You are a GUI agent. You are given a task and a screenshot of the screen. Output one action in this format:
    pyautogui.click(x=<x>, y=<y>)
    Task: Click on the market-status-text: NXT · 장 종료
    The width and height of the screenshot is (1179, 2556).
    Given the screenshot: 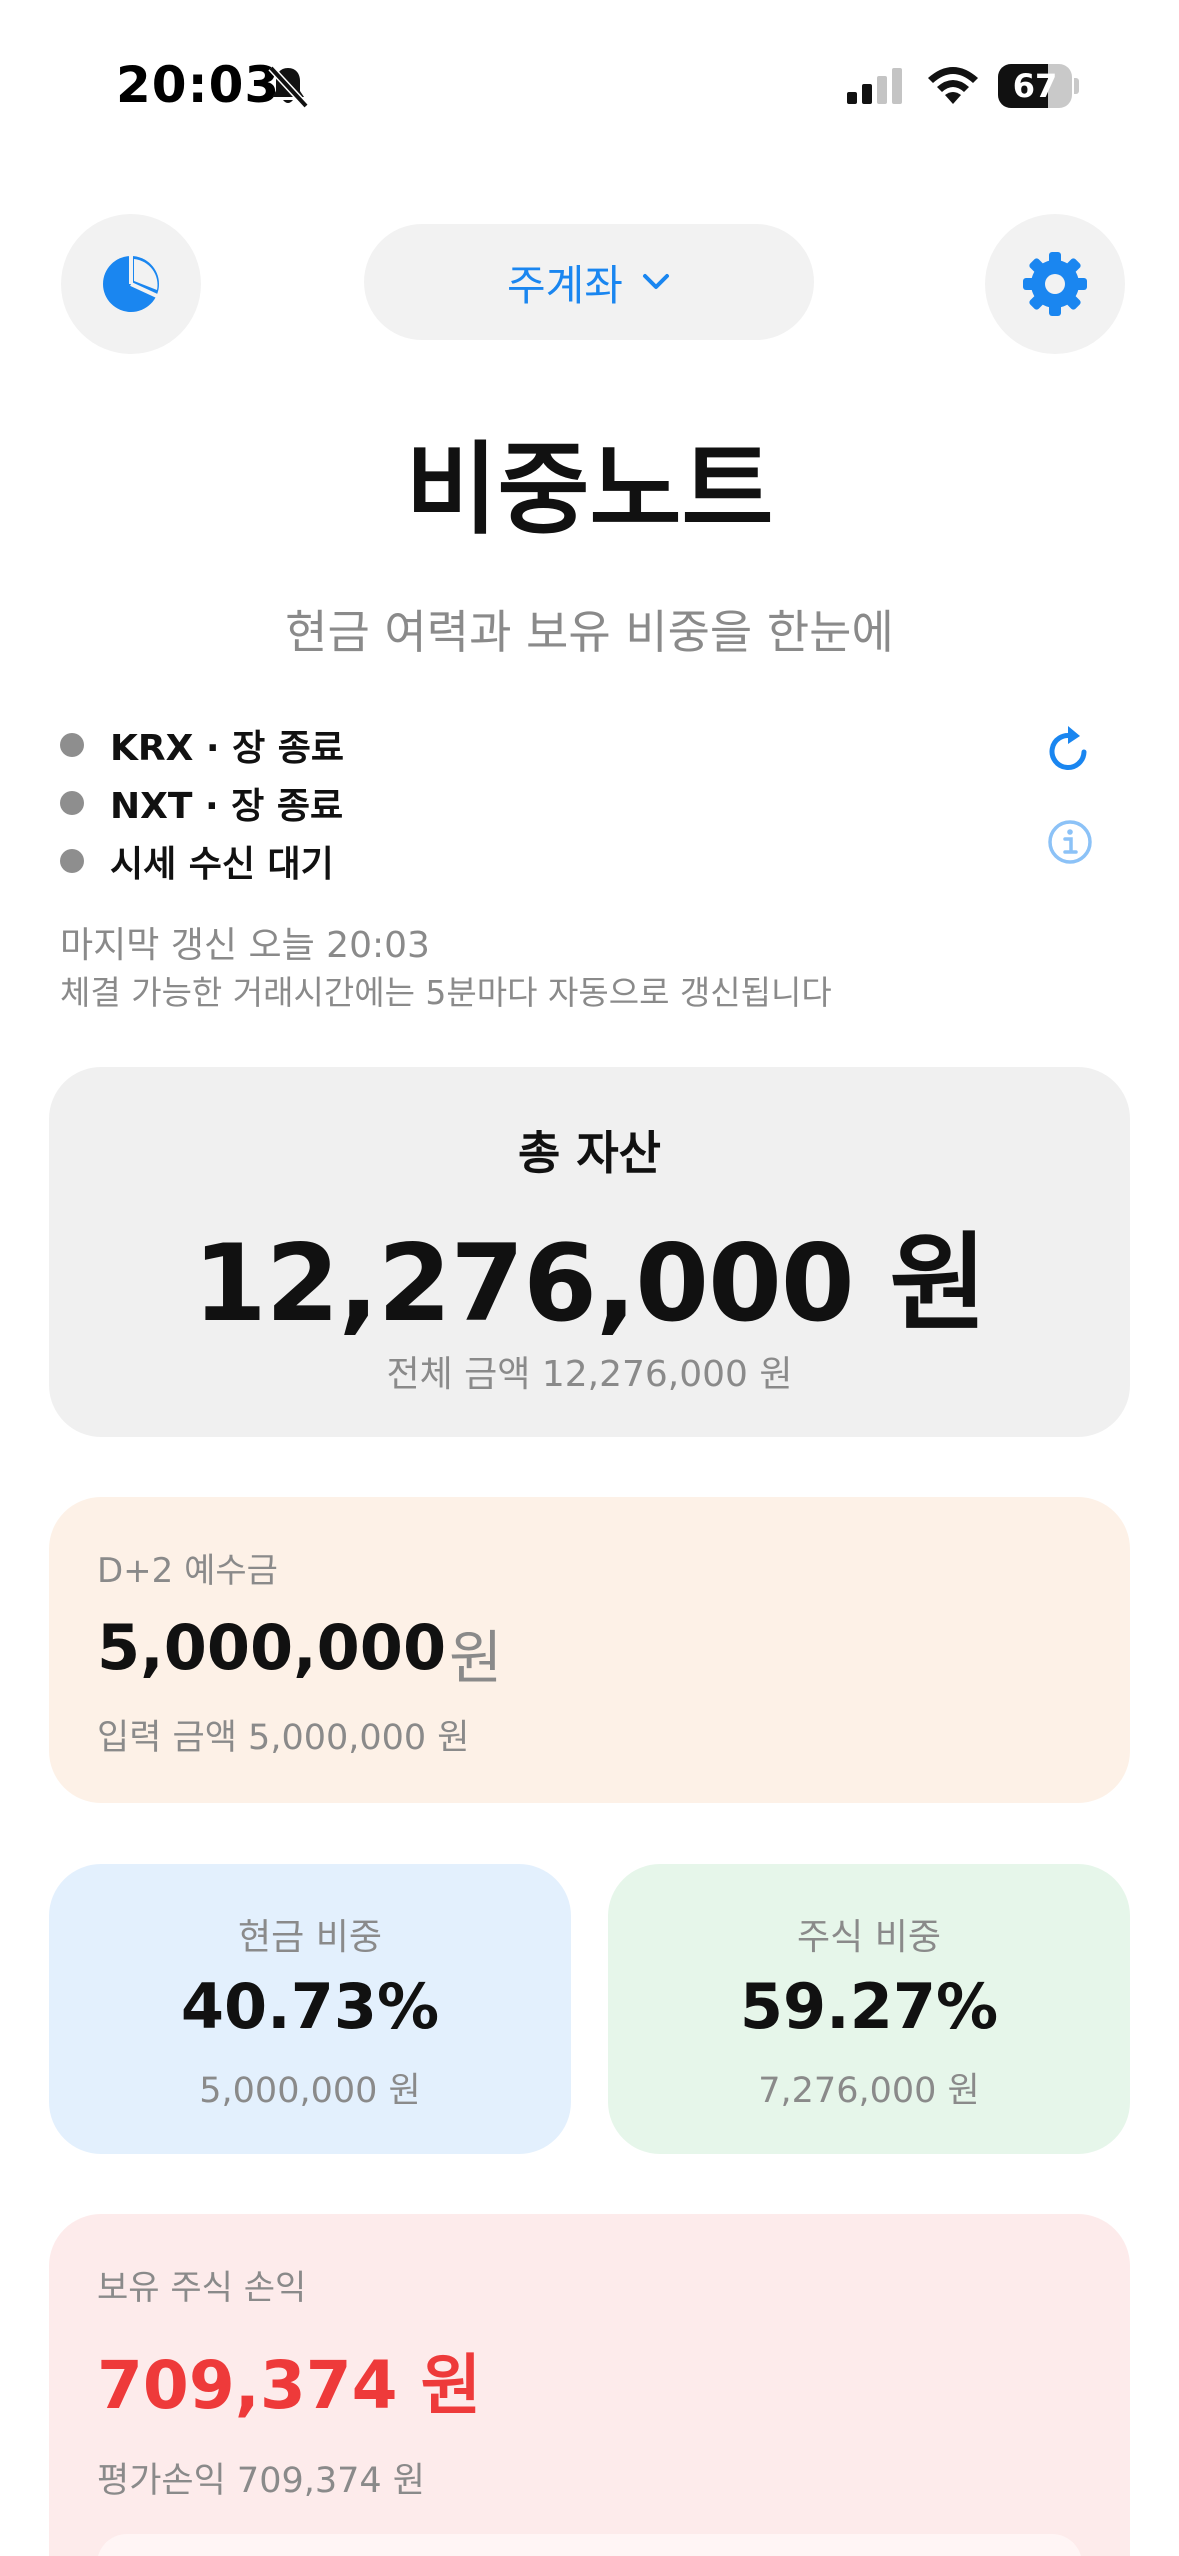 What is the action you would take?
    pyautogui.click(x=227, y=806)
    